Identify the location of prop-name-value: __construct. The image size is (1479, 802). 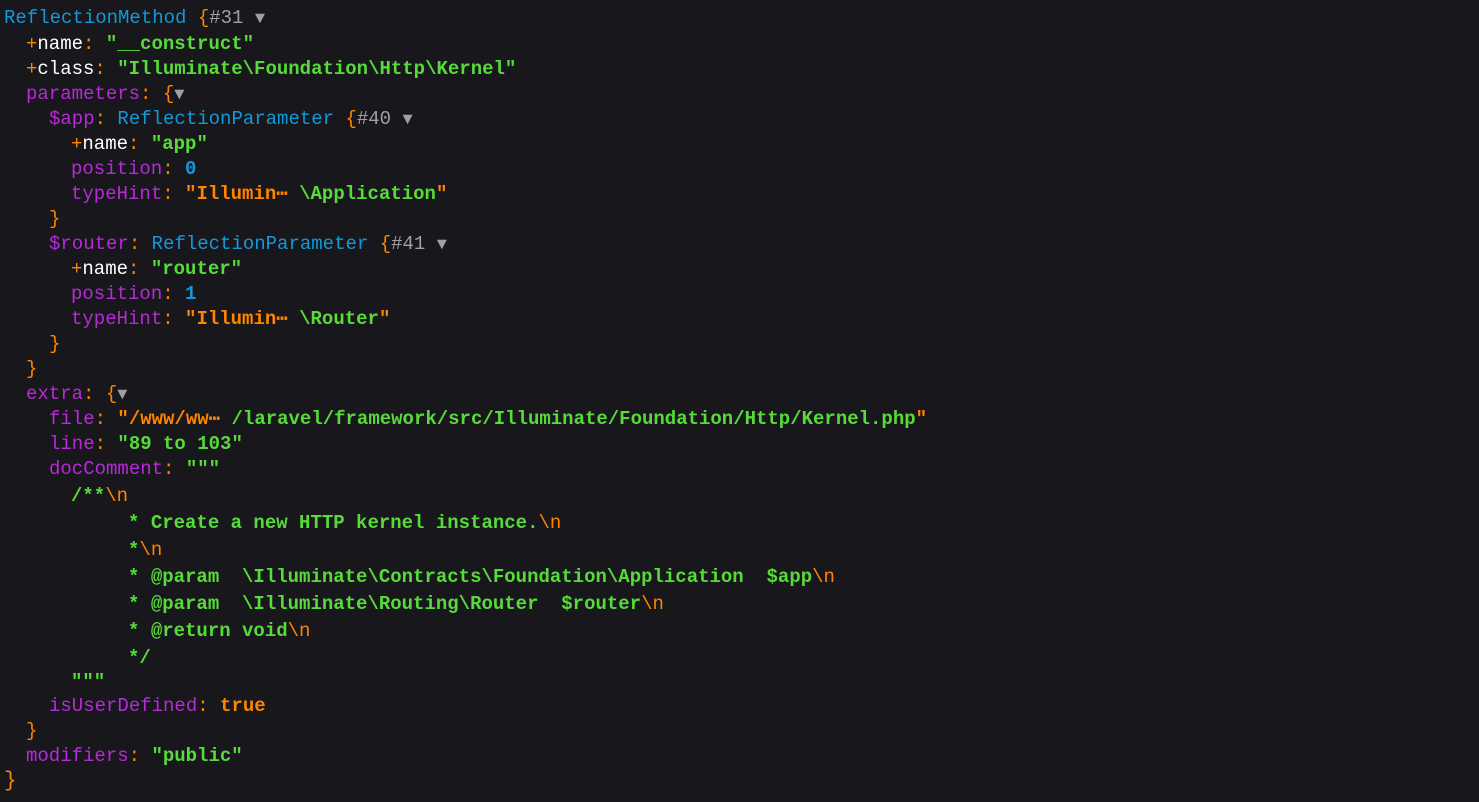
(180, 44).